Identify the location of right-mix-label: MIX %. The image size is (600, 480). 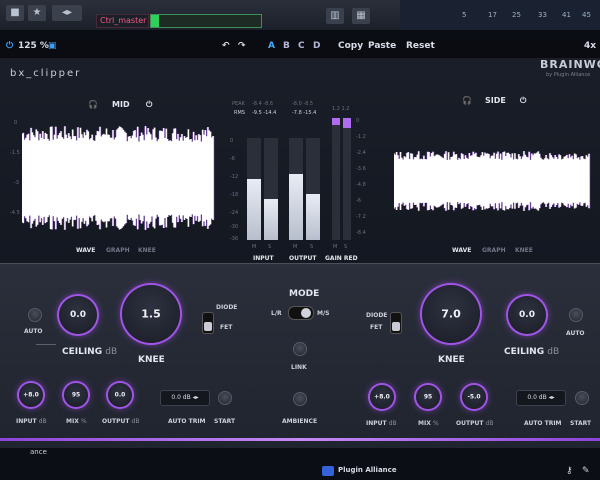
(428, 423).